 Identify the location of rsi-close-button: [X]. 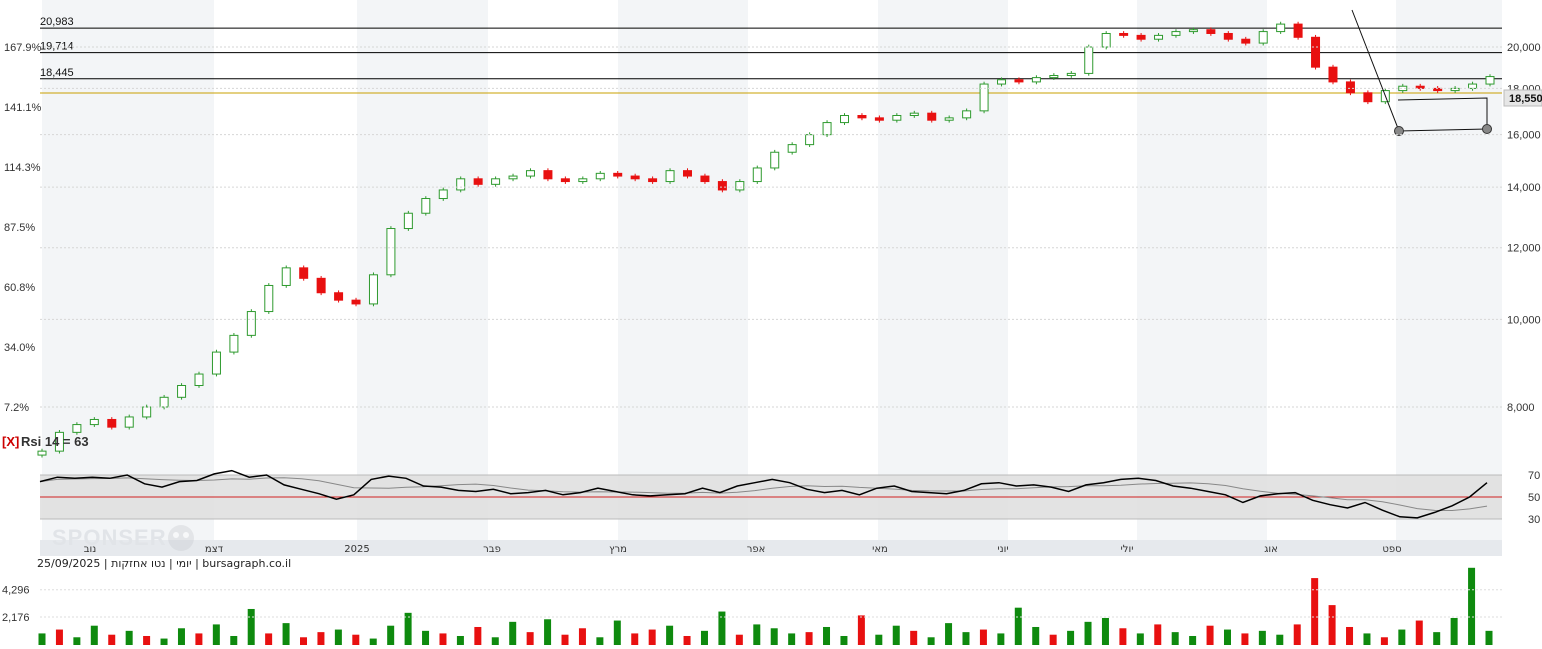
(10, 441).